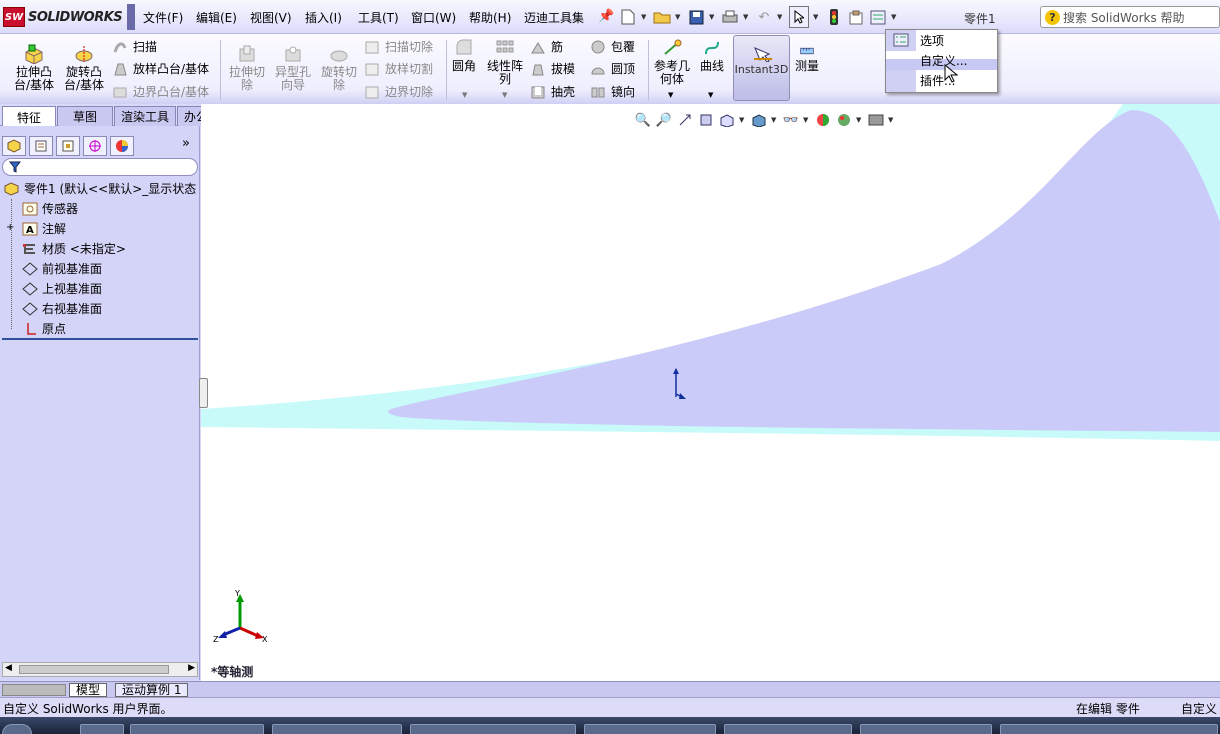  I want to click on instant3d-button: Instant3D, so click(761, 68).